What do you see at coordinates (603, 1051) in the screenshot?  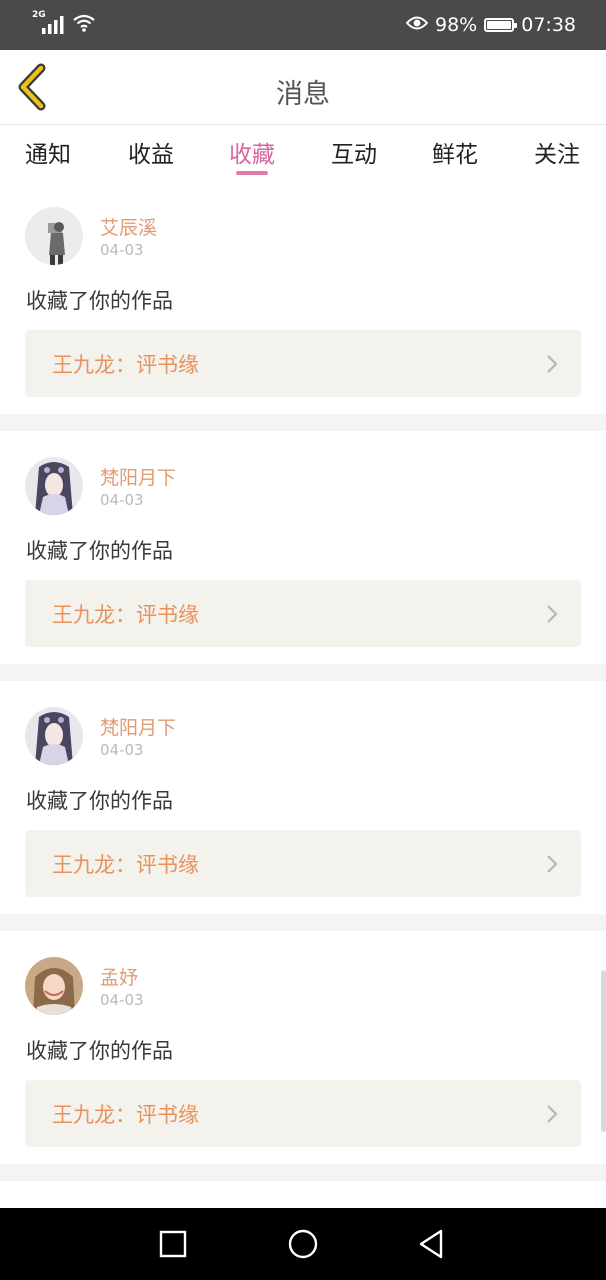 I see `scrollbar` at bounding box center [603, 1051].